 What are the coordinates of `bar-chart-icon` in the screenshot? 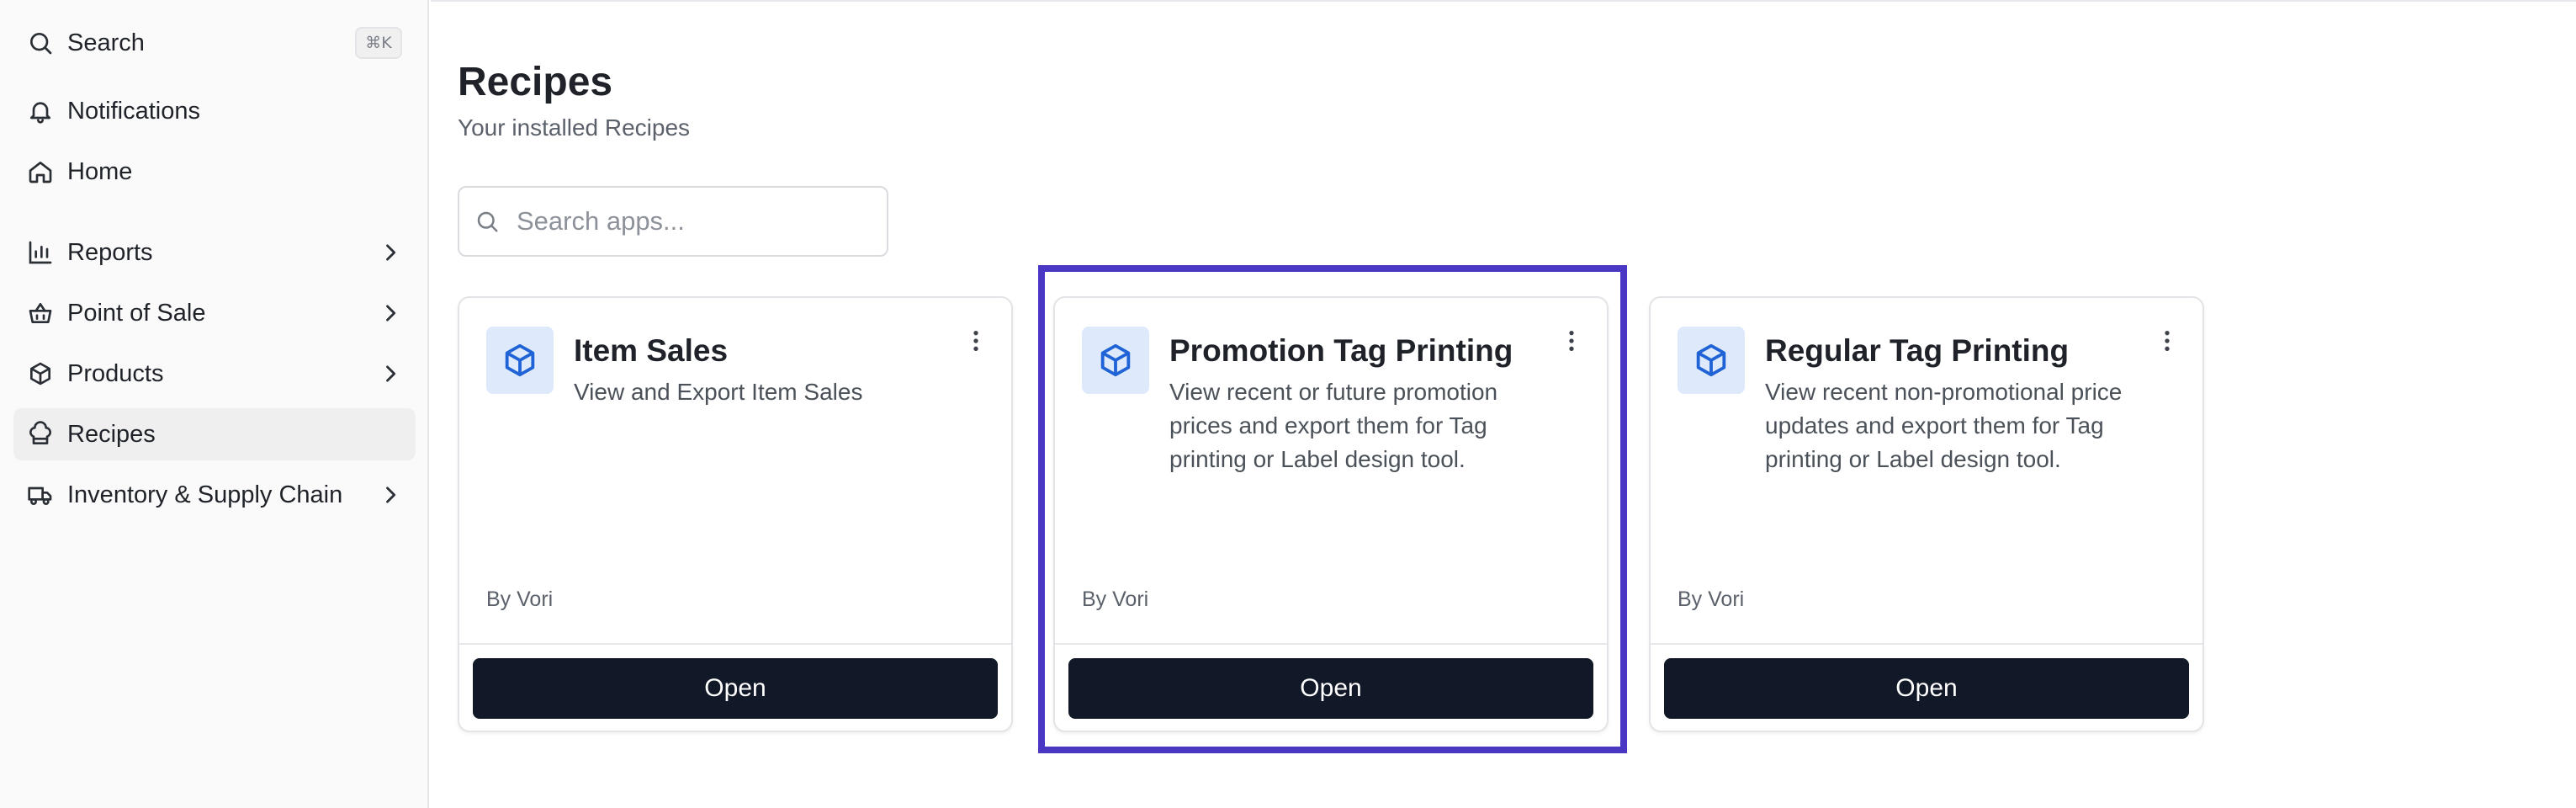 It's located at (40, 252).